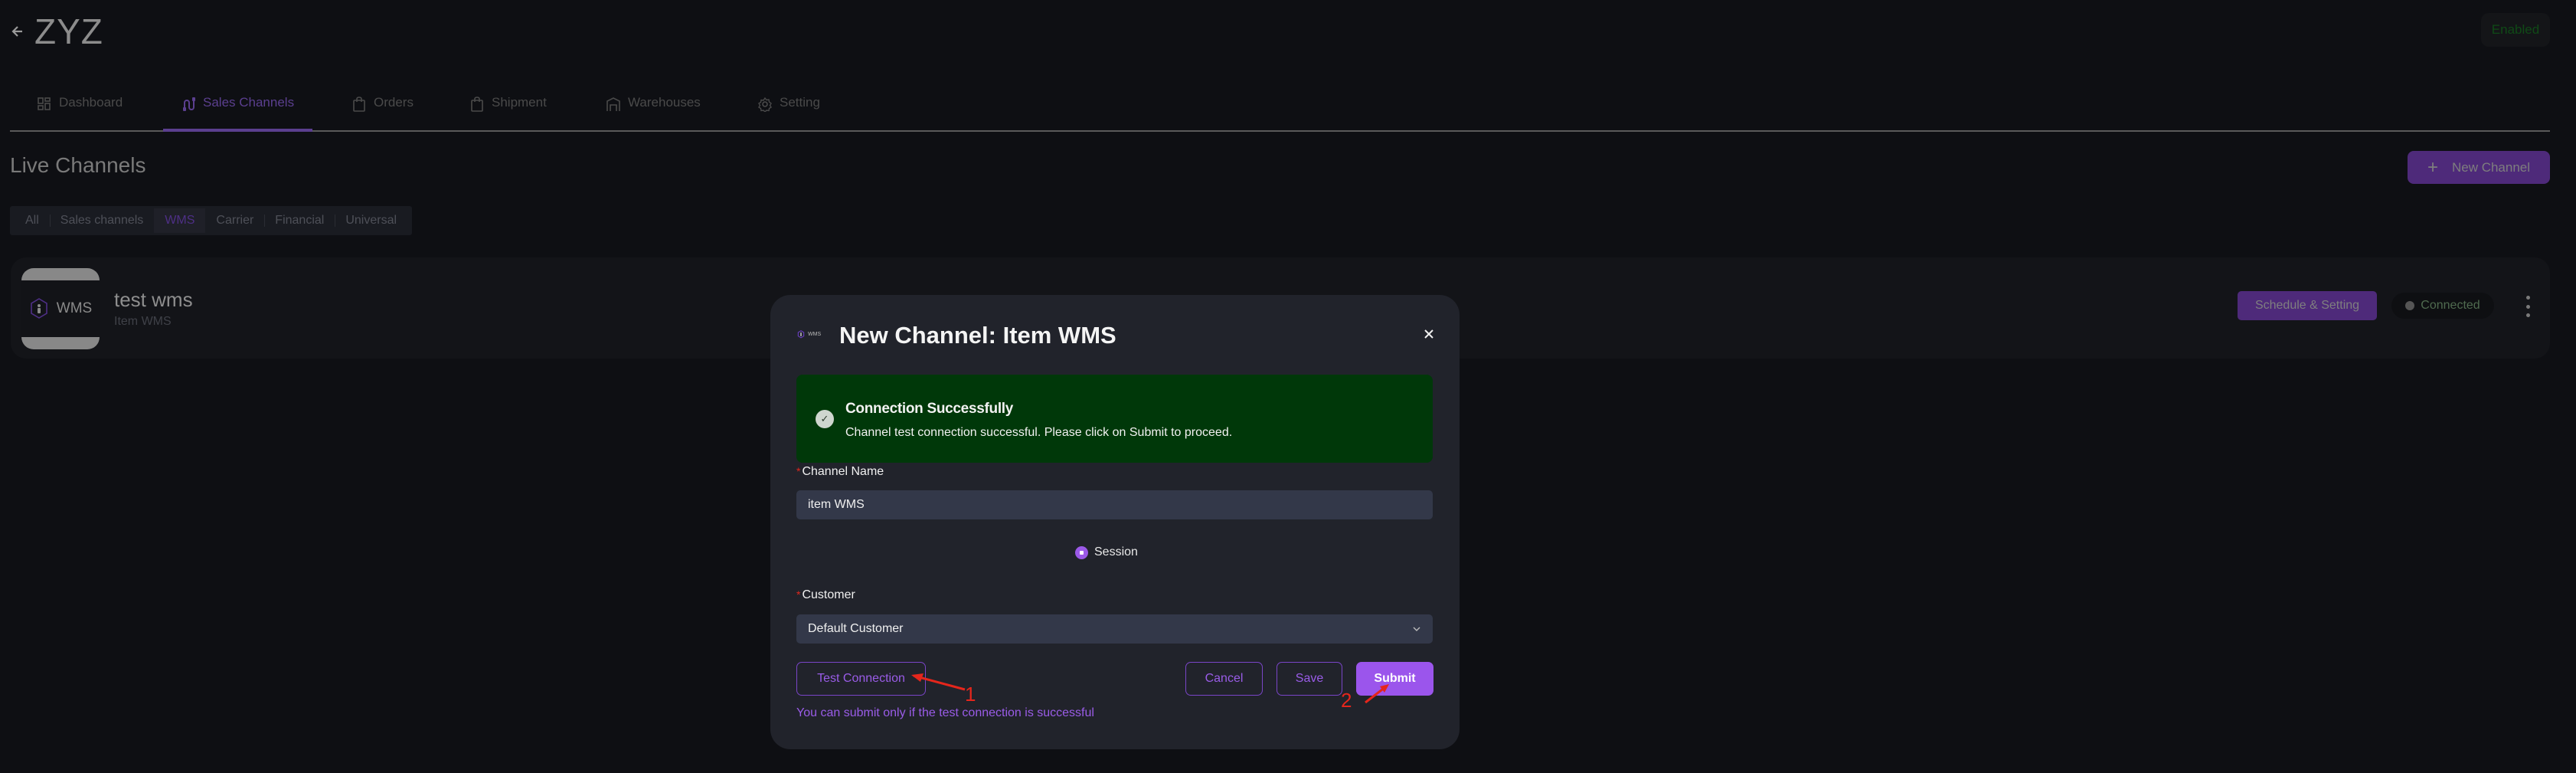 Image resolution: width=2576 pixels, height=773 pixels. Describe the element at coordinates (19, 31) in the screenshot. I see `back-arrow-icon` at that location.